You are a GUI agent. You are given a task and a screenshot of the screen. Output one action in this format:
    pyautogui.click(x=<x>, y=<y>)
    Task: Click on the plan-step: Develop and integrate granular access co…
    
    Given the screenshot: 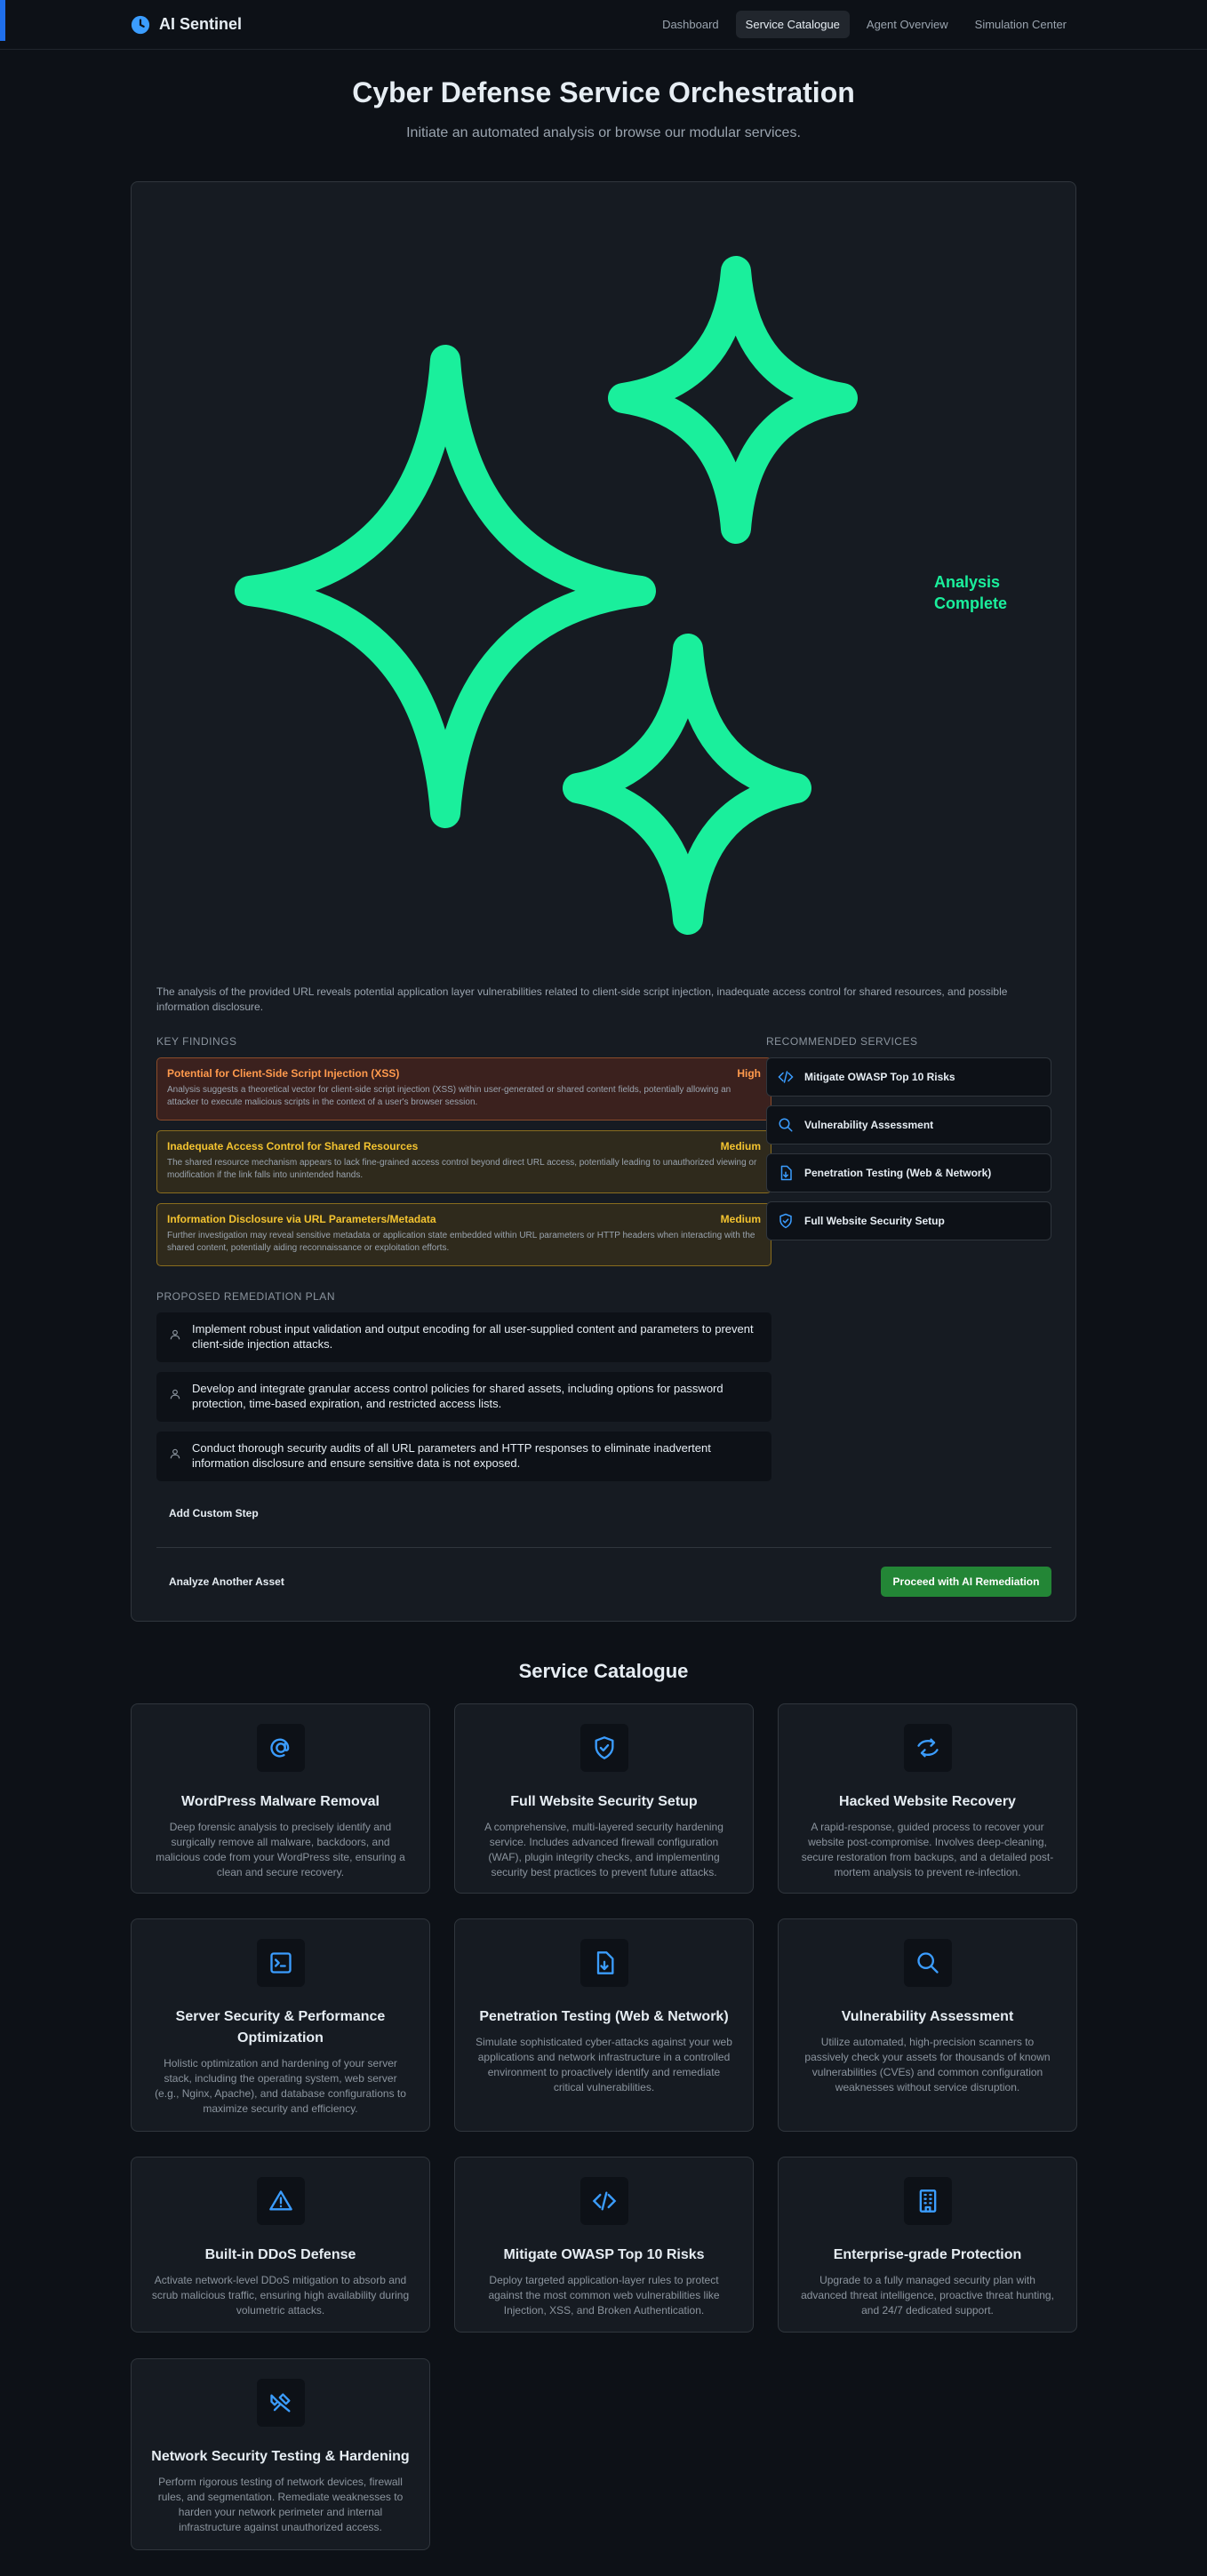 What is the action you would take?
    pyautogui.click(x=463, y=1397)
    